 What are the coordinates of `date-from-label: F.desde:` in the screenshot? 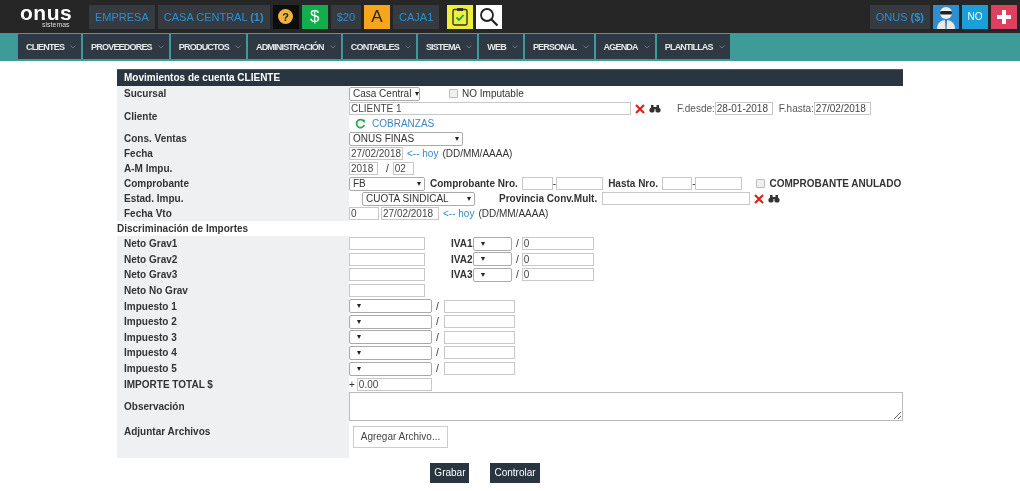 It's located at (696, 108).